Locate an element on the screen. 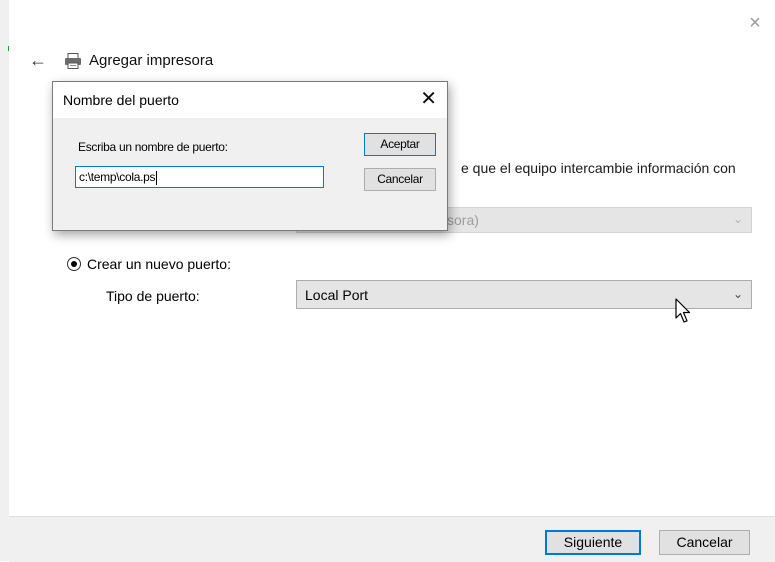  text-caret is located at coordinates (157, 177).